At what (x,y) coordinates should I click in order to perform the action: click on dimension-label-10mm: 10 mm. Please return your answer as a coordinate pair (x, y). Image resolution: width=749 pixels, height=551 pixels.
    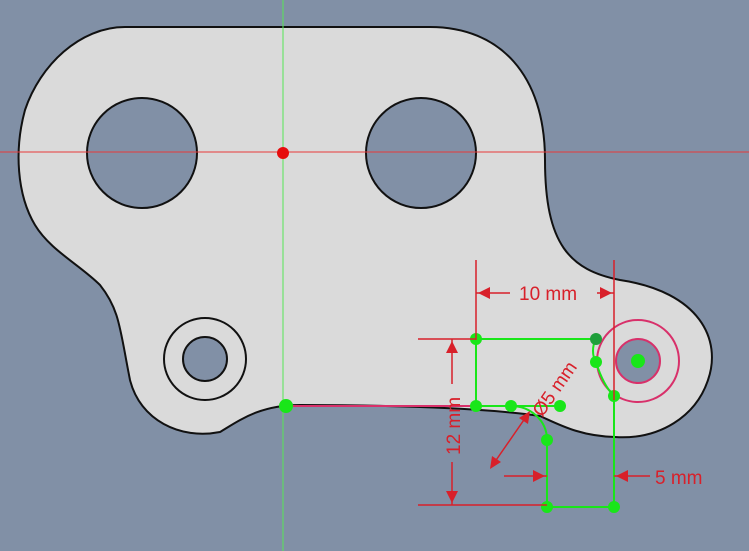
    Looking at the image, I should click on (548, 294).